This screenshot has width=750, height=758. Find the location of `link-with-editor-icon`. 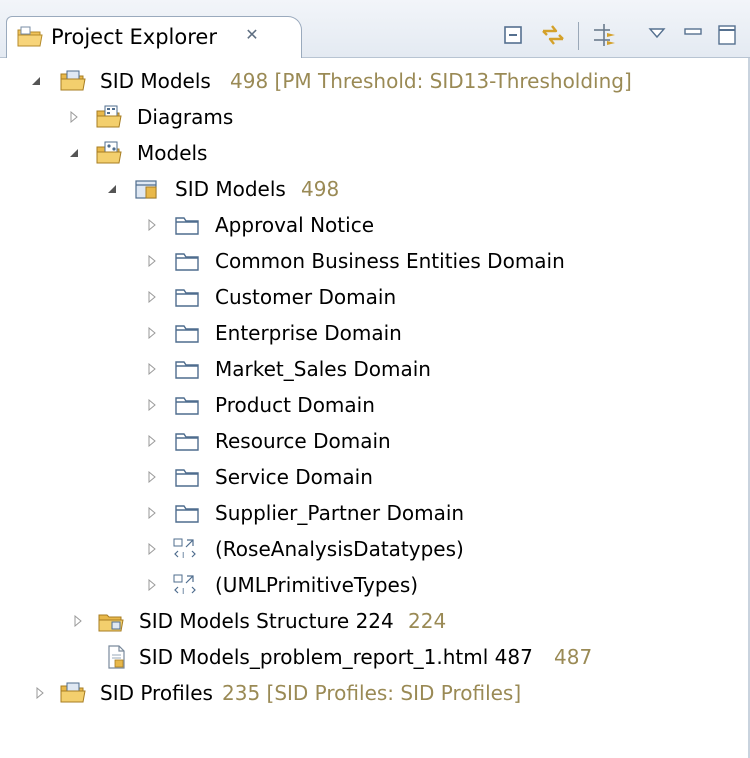

link-with-editor-icon is located at coordinates (553, 35).